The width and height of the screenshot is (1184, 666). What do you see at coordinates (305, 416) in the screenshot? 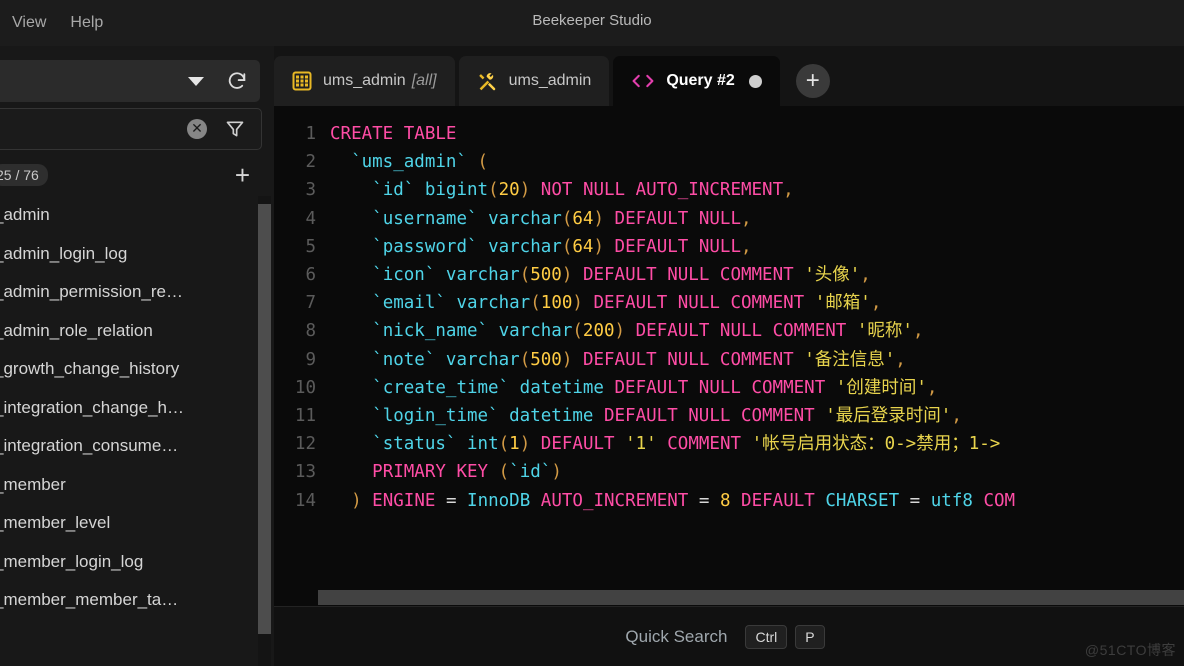
I see `line-number: 11` at bounding box center [305, 416].